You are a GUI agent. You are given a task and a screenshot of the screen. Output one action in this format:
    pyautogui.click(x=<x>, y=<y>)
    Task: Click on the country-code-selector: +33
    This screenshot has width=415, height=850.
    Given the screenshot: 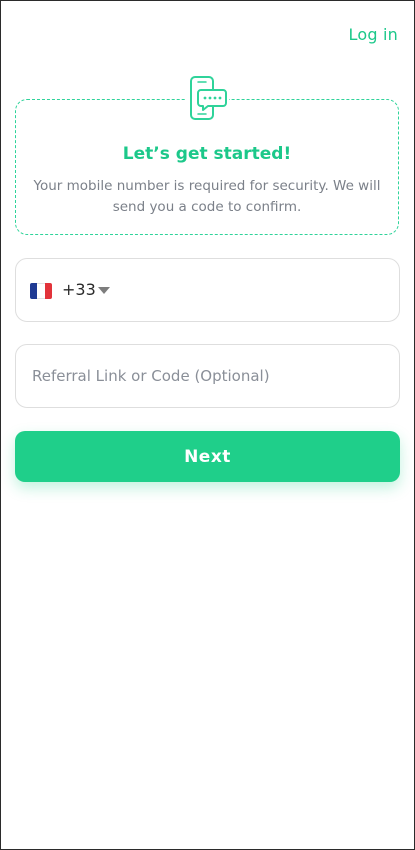 What is the action you would take?
    pyautogui.click(x=207, y=290)
    